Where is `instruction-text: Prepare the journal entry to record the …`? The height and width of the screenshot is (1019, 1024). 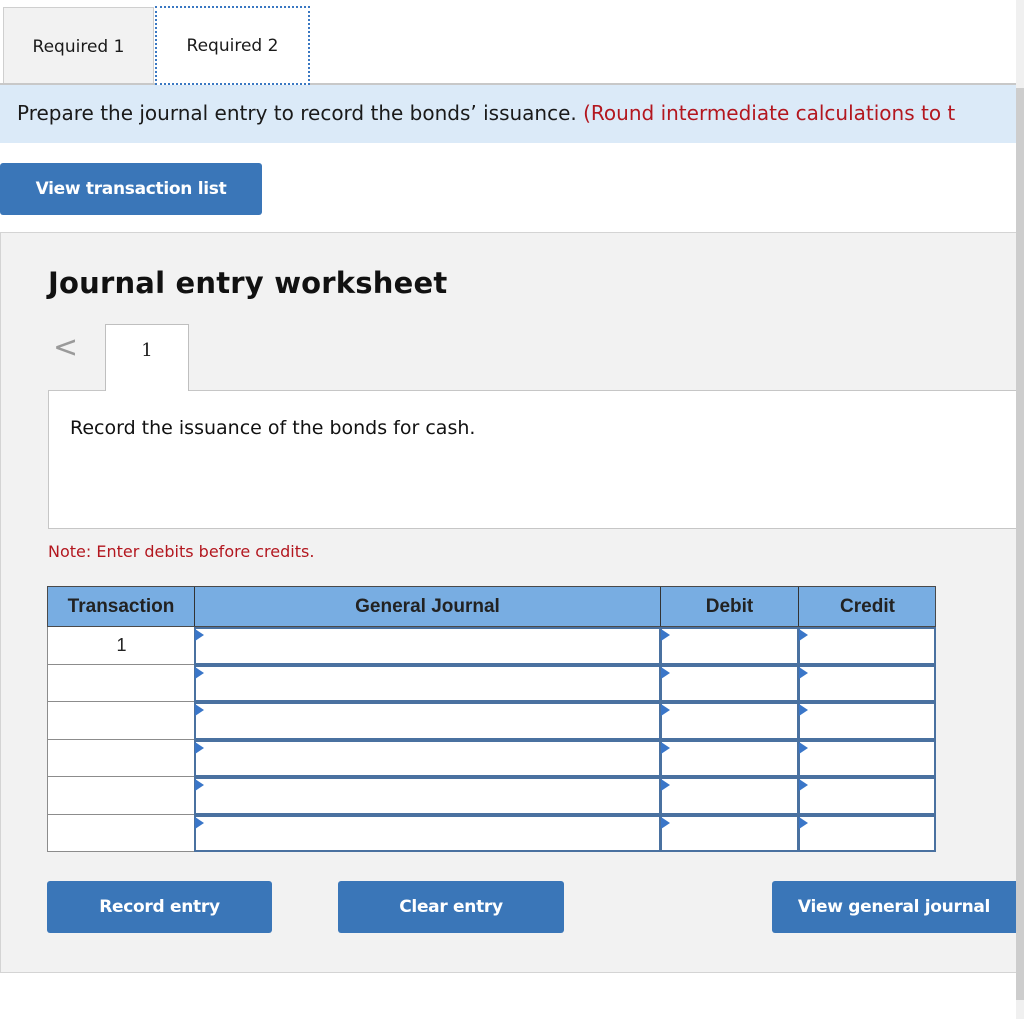 instruction-text: Prepare the journal entry to record the … is located at coordinates (486, 113).